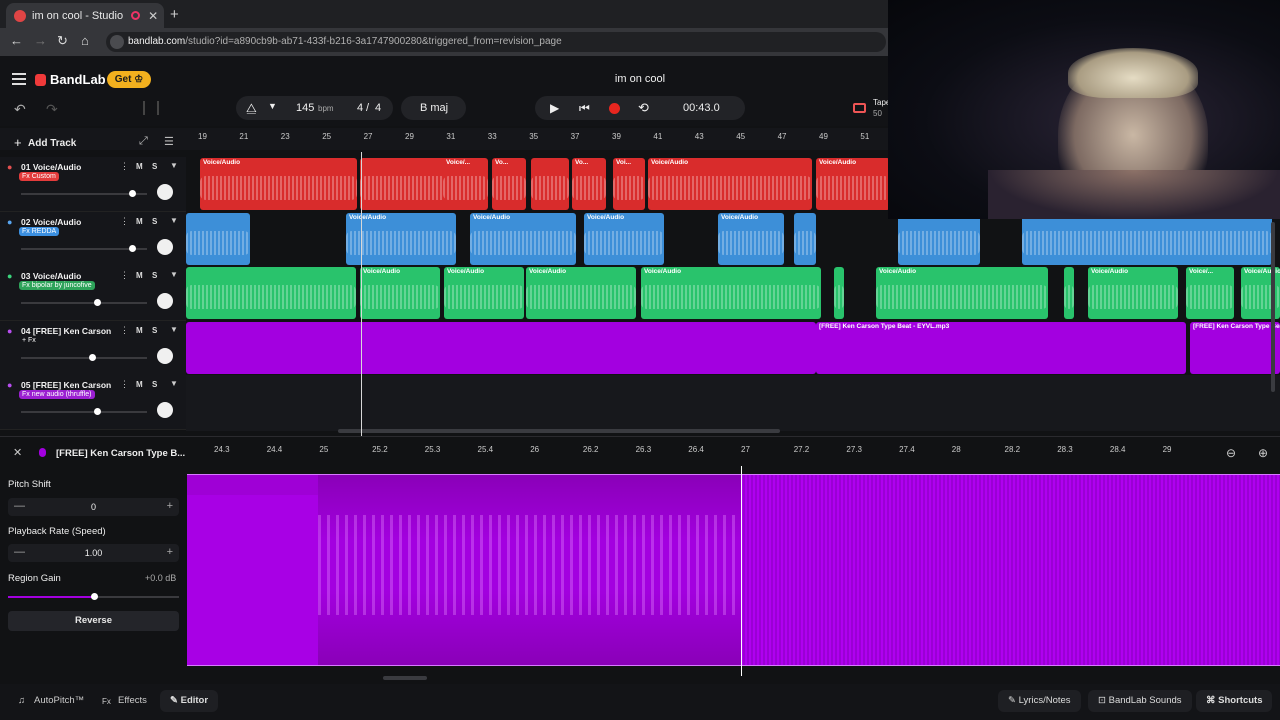 The width and height of the screenshot is (1280, 720). Describe the element at coordinates (1140, 701) in the screenshot. I see `bandlab-sounds-button: ⊡ BandLab Sounds` at that location.